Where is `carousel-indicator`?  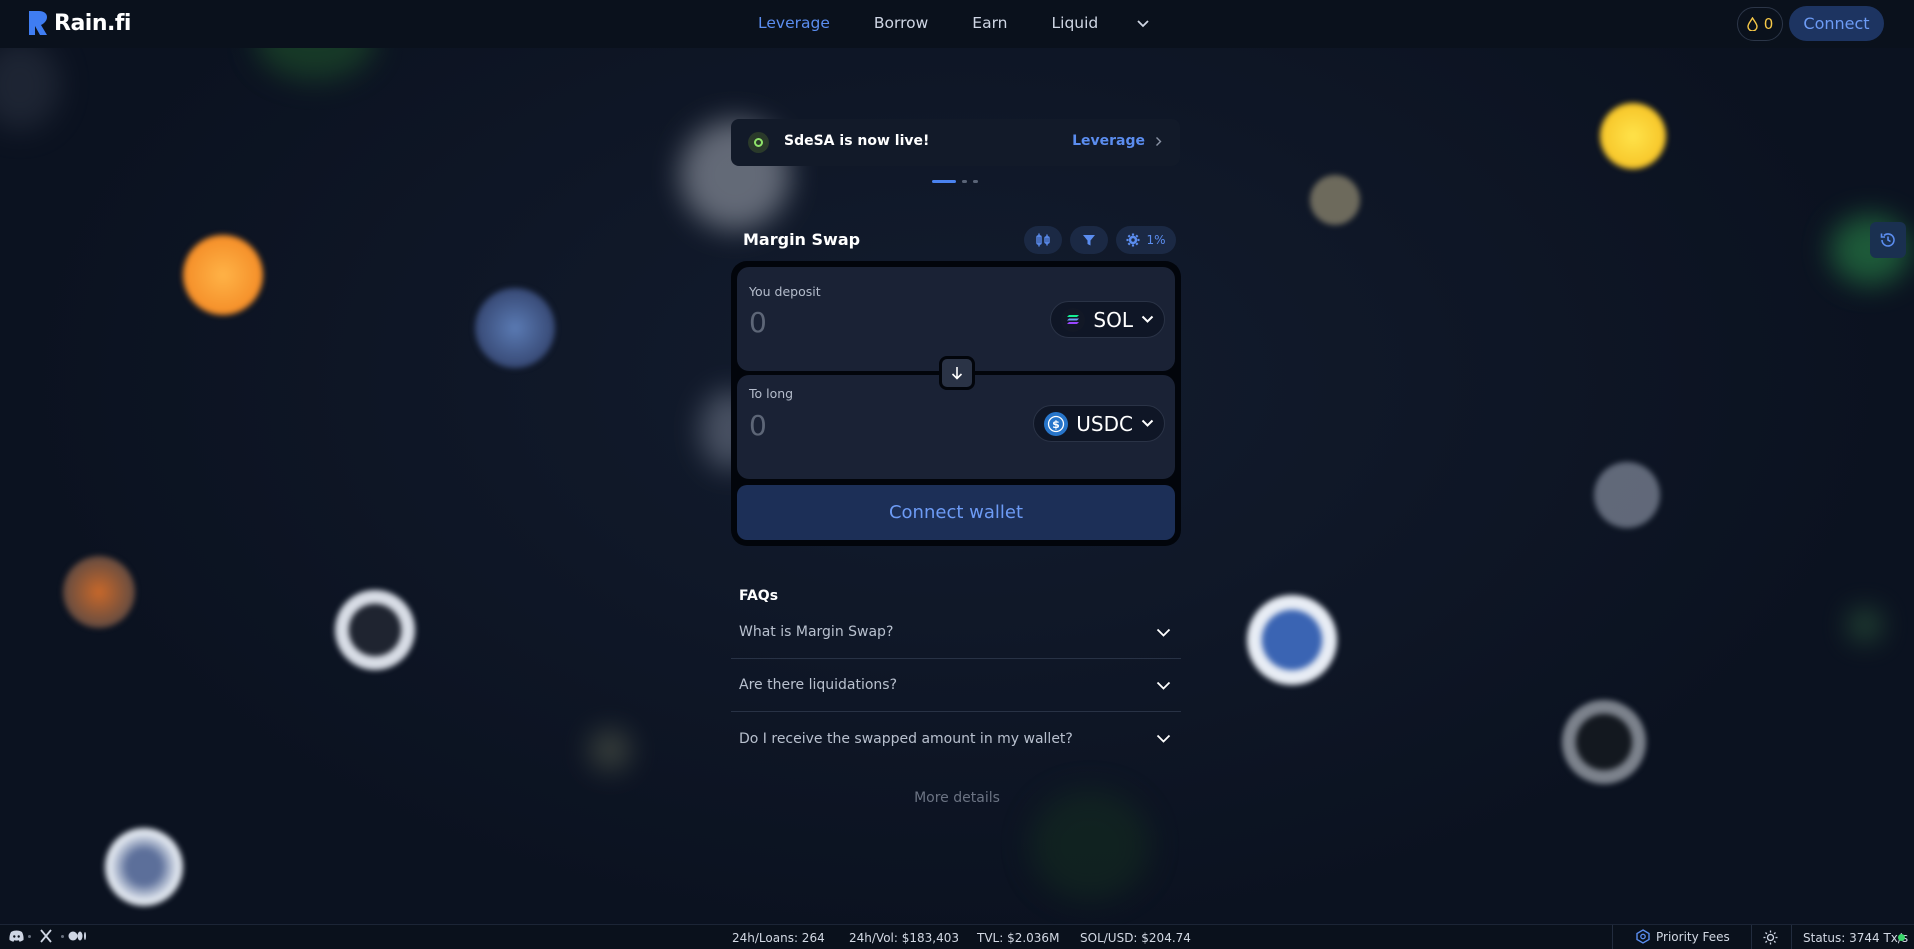 carousel-indicator is located at coordinates (955, 181).